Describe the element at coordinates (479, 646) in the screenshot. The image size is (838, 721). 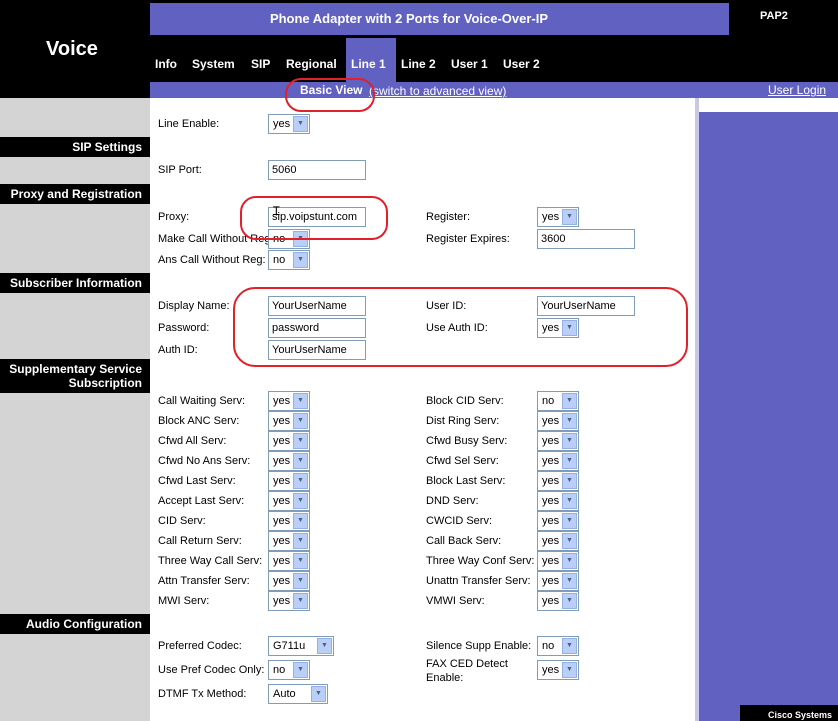
I see `silence-supp-enable-label: Silence Supp Enable:` at that location.